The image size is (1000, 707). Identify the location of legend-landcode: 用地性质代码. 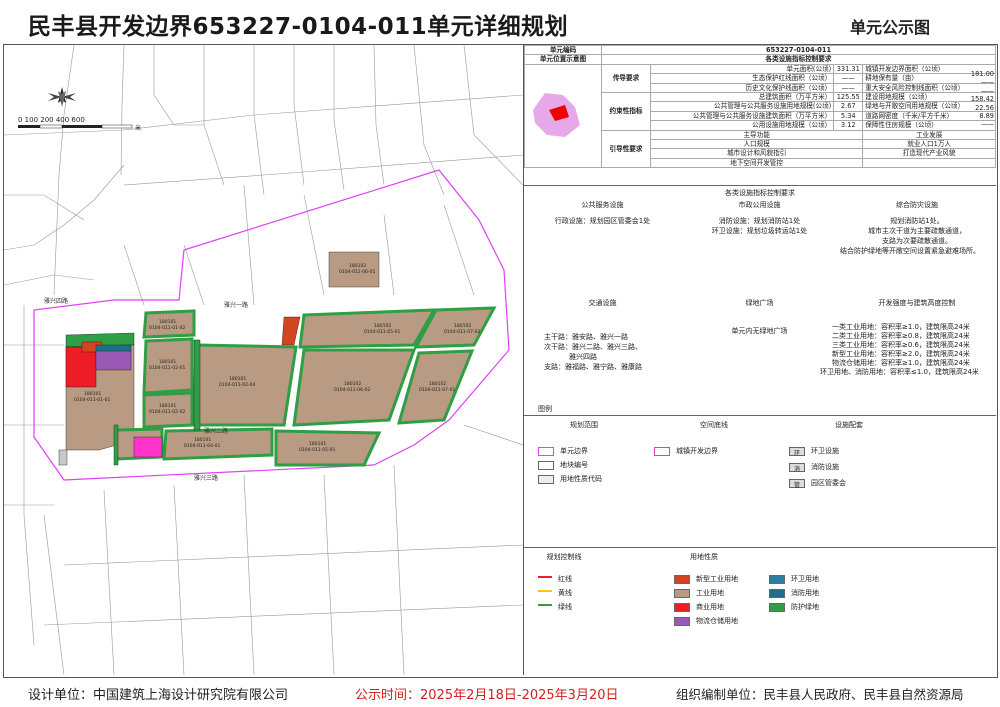
(570, 479).